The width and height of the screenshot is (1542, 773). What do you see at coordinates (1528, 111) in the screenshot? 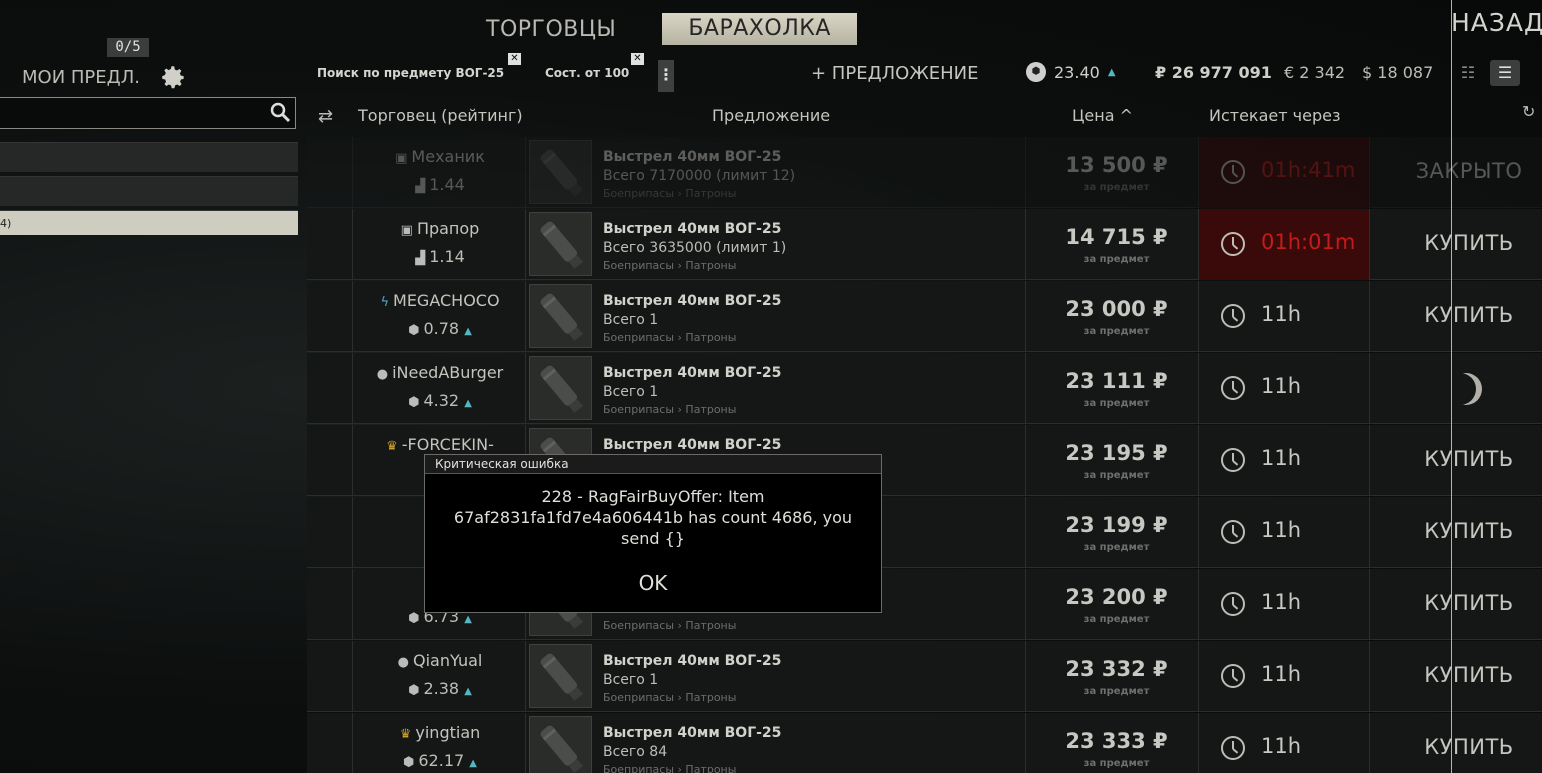
I see `refresh-icon: ↻` at bounding box center [1528, 111].